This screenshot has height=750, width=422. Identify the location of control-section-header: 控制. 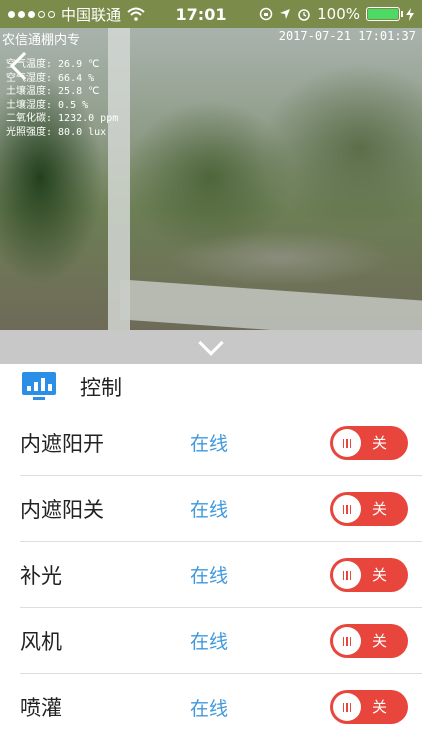
(211, 387).